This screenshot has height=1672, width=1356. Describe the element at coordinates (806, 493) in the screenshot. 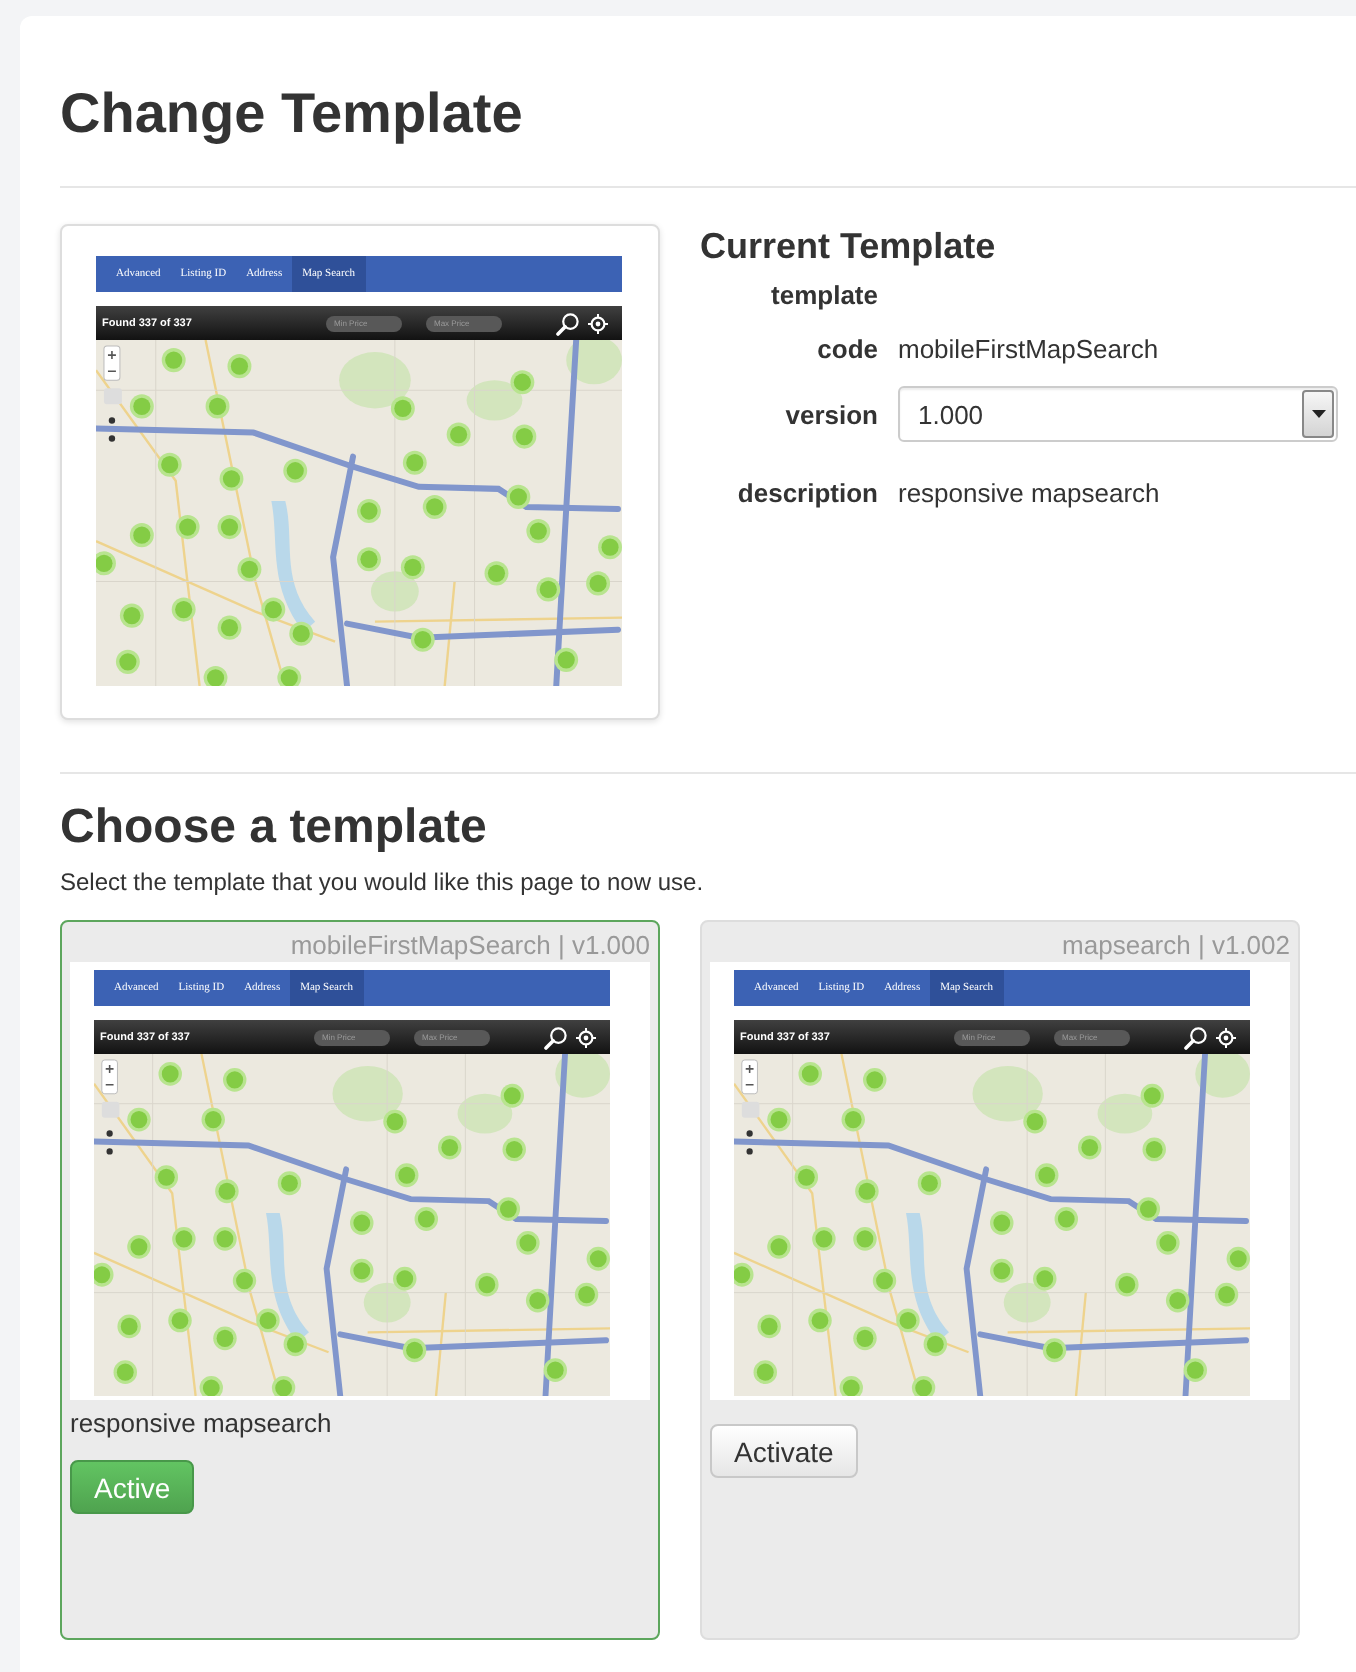

I see `field-label: description` at that location.